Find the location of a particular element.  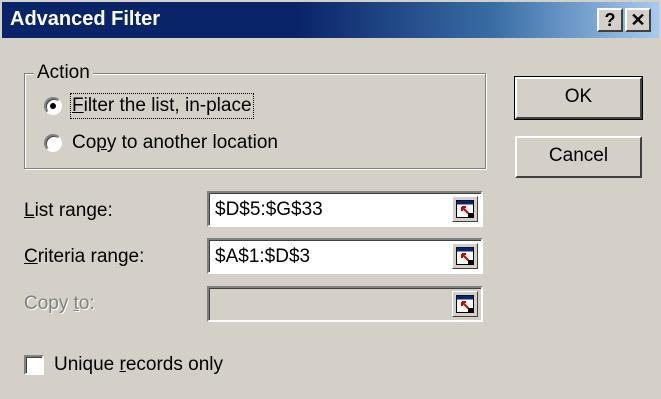

copy-to-collapse-button is located at coordinates (465, 304).